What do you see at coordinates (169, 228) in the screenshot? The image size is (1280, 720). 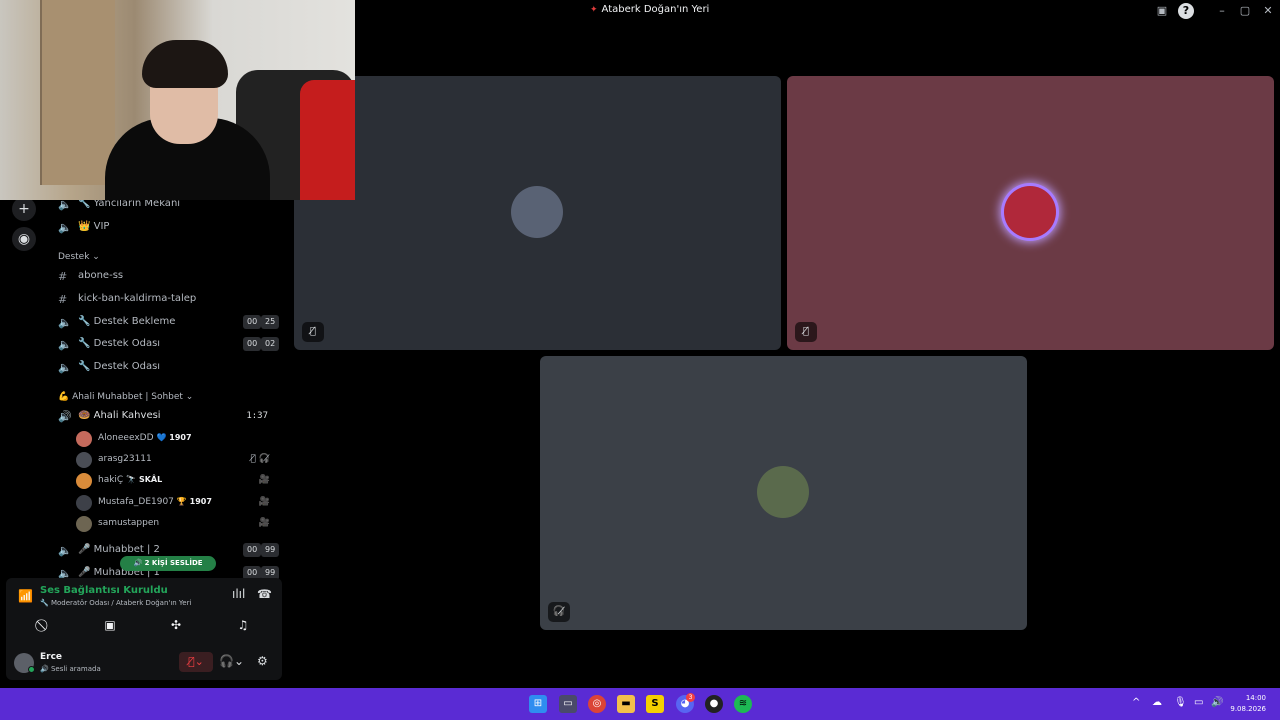 I see `channel-vip: 🔈 👑 VIP` at bounding box center [169, 228].